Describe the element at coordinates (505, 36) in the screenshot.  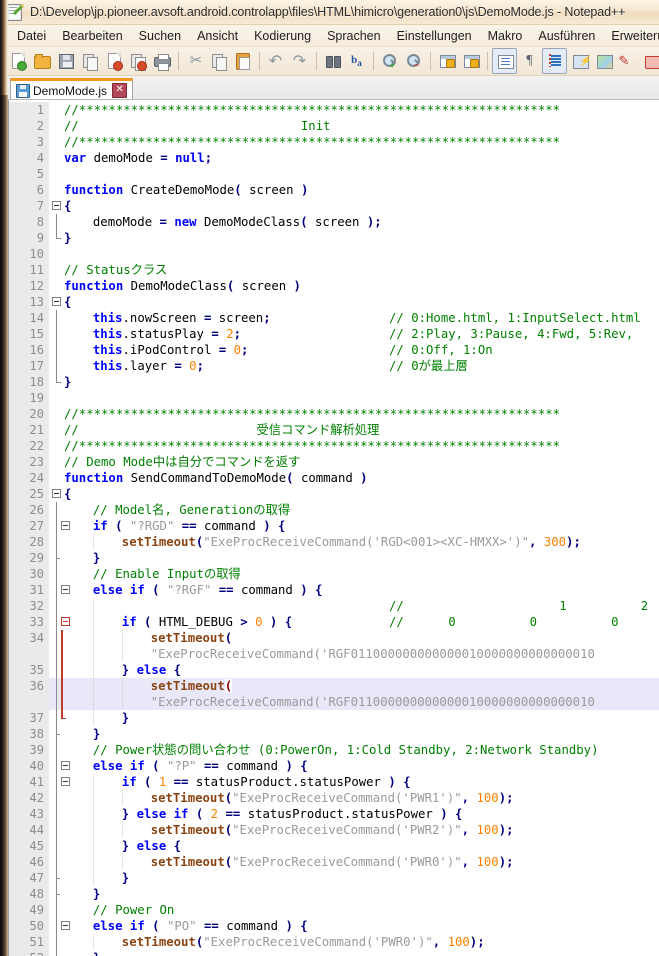
I see `menu-item-makro: Makro` at that location.